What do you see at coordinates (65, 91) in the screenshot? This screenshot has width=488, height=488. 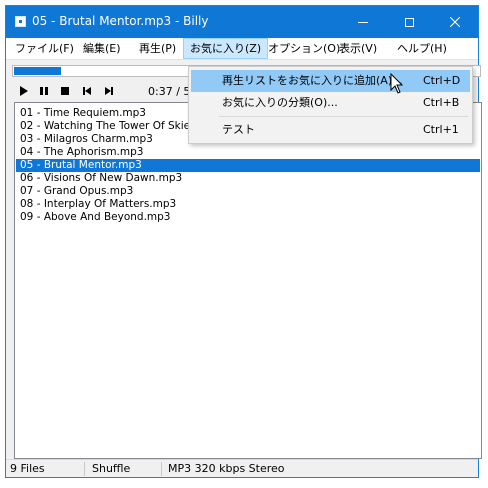 I see `stop-icon` at bounding box center [65, 91].